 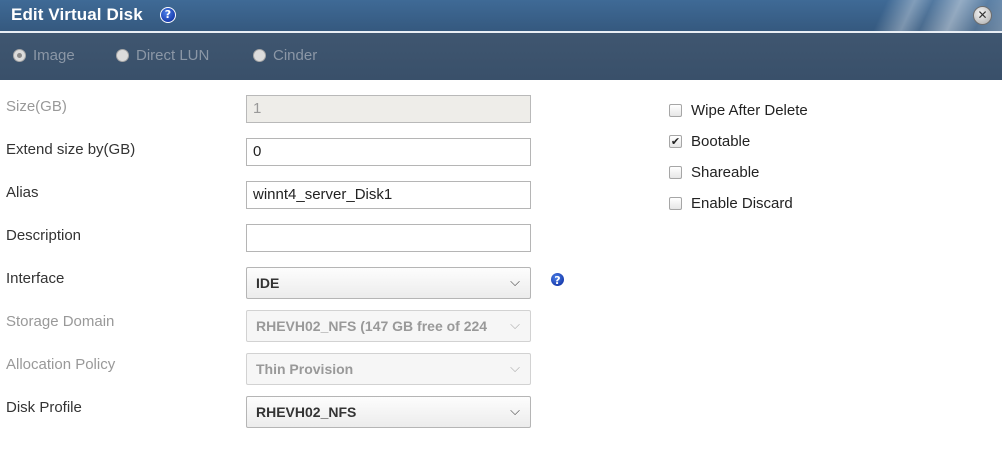 I want to click on bootable-checkbox: ✔, so click(x=675, y=141).